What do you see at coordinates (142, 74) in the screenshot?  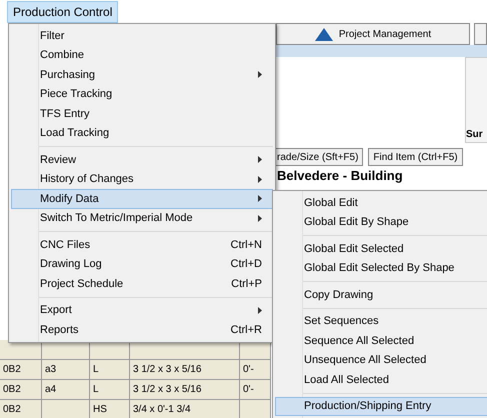 I see `menu-item: Purchasing` at bounding box center [142, 74].